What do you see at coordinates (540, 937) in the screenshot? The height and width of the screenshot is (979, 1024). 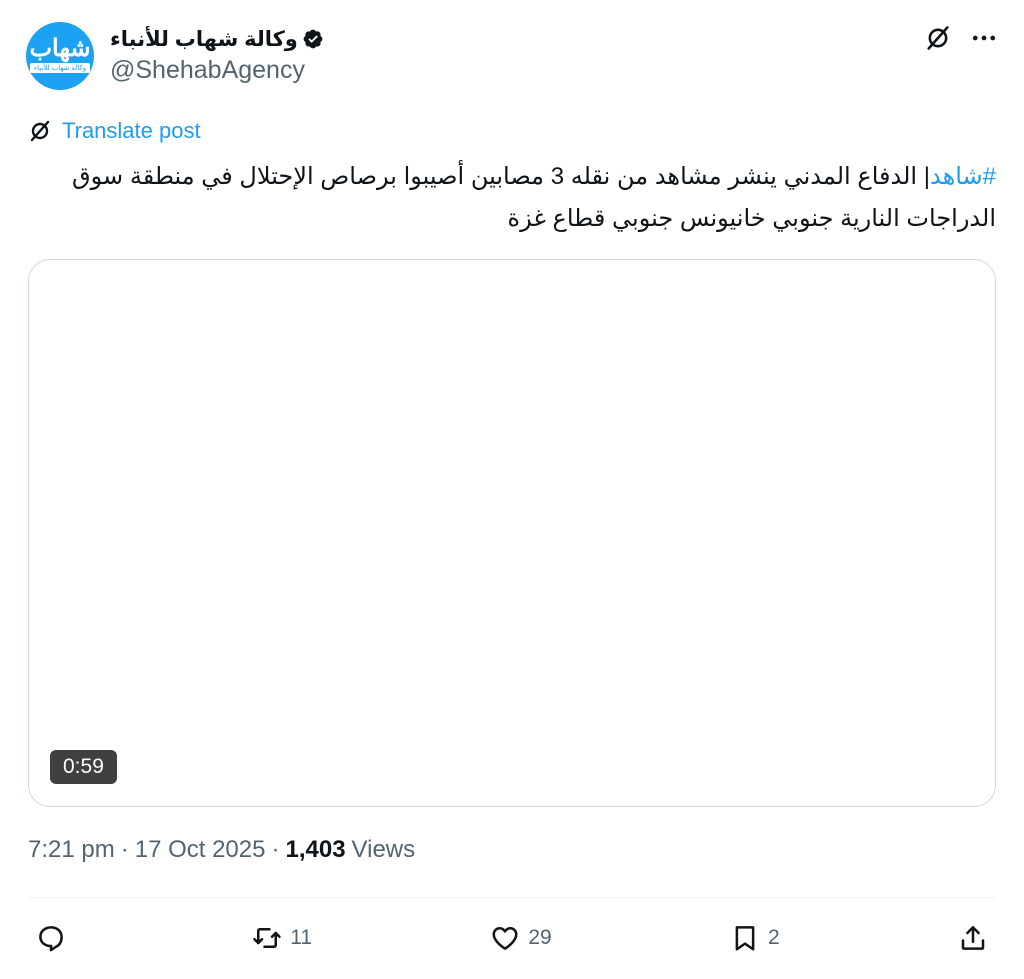 I see `like-count: 29` at bounding box center [540, 937].